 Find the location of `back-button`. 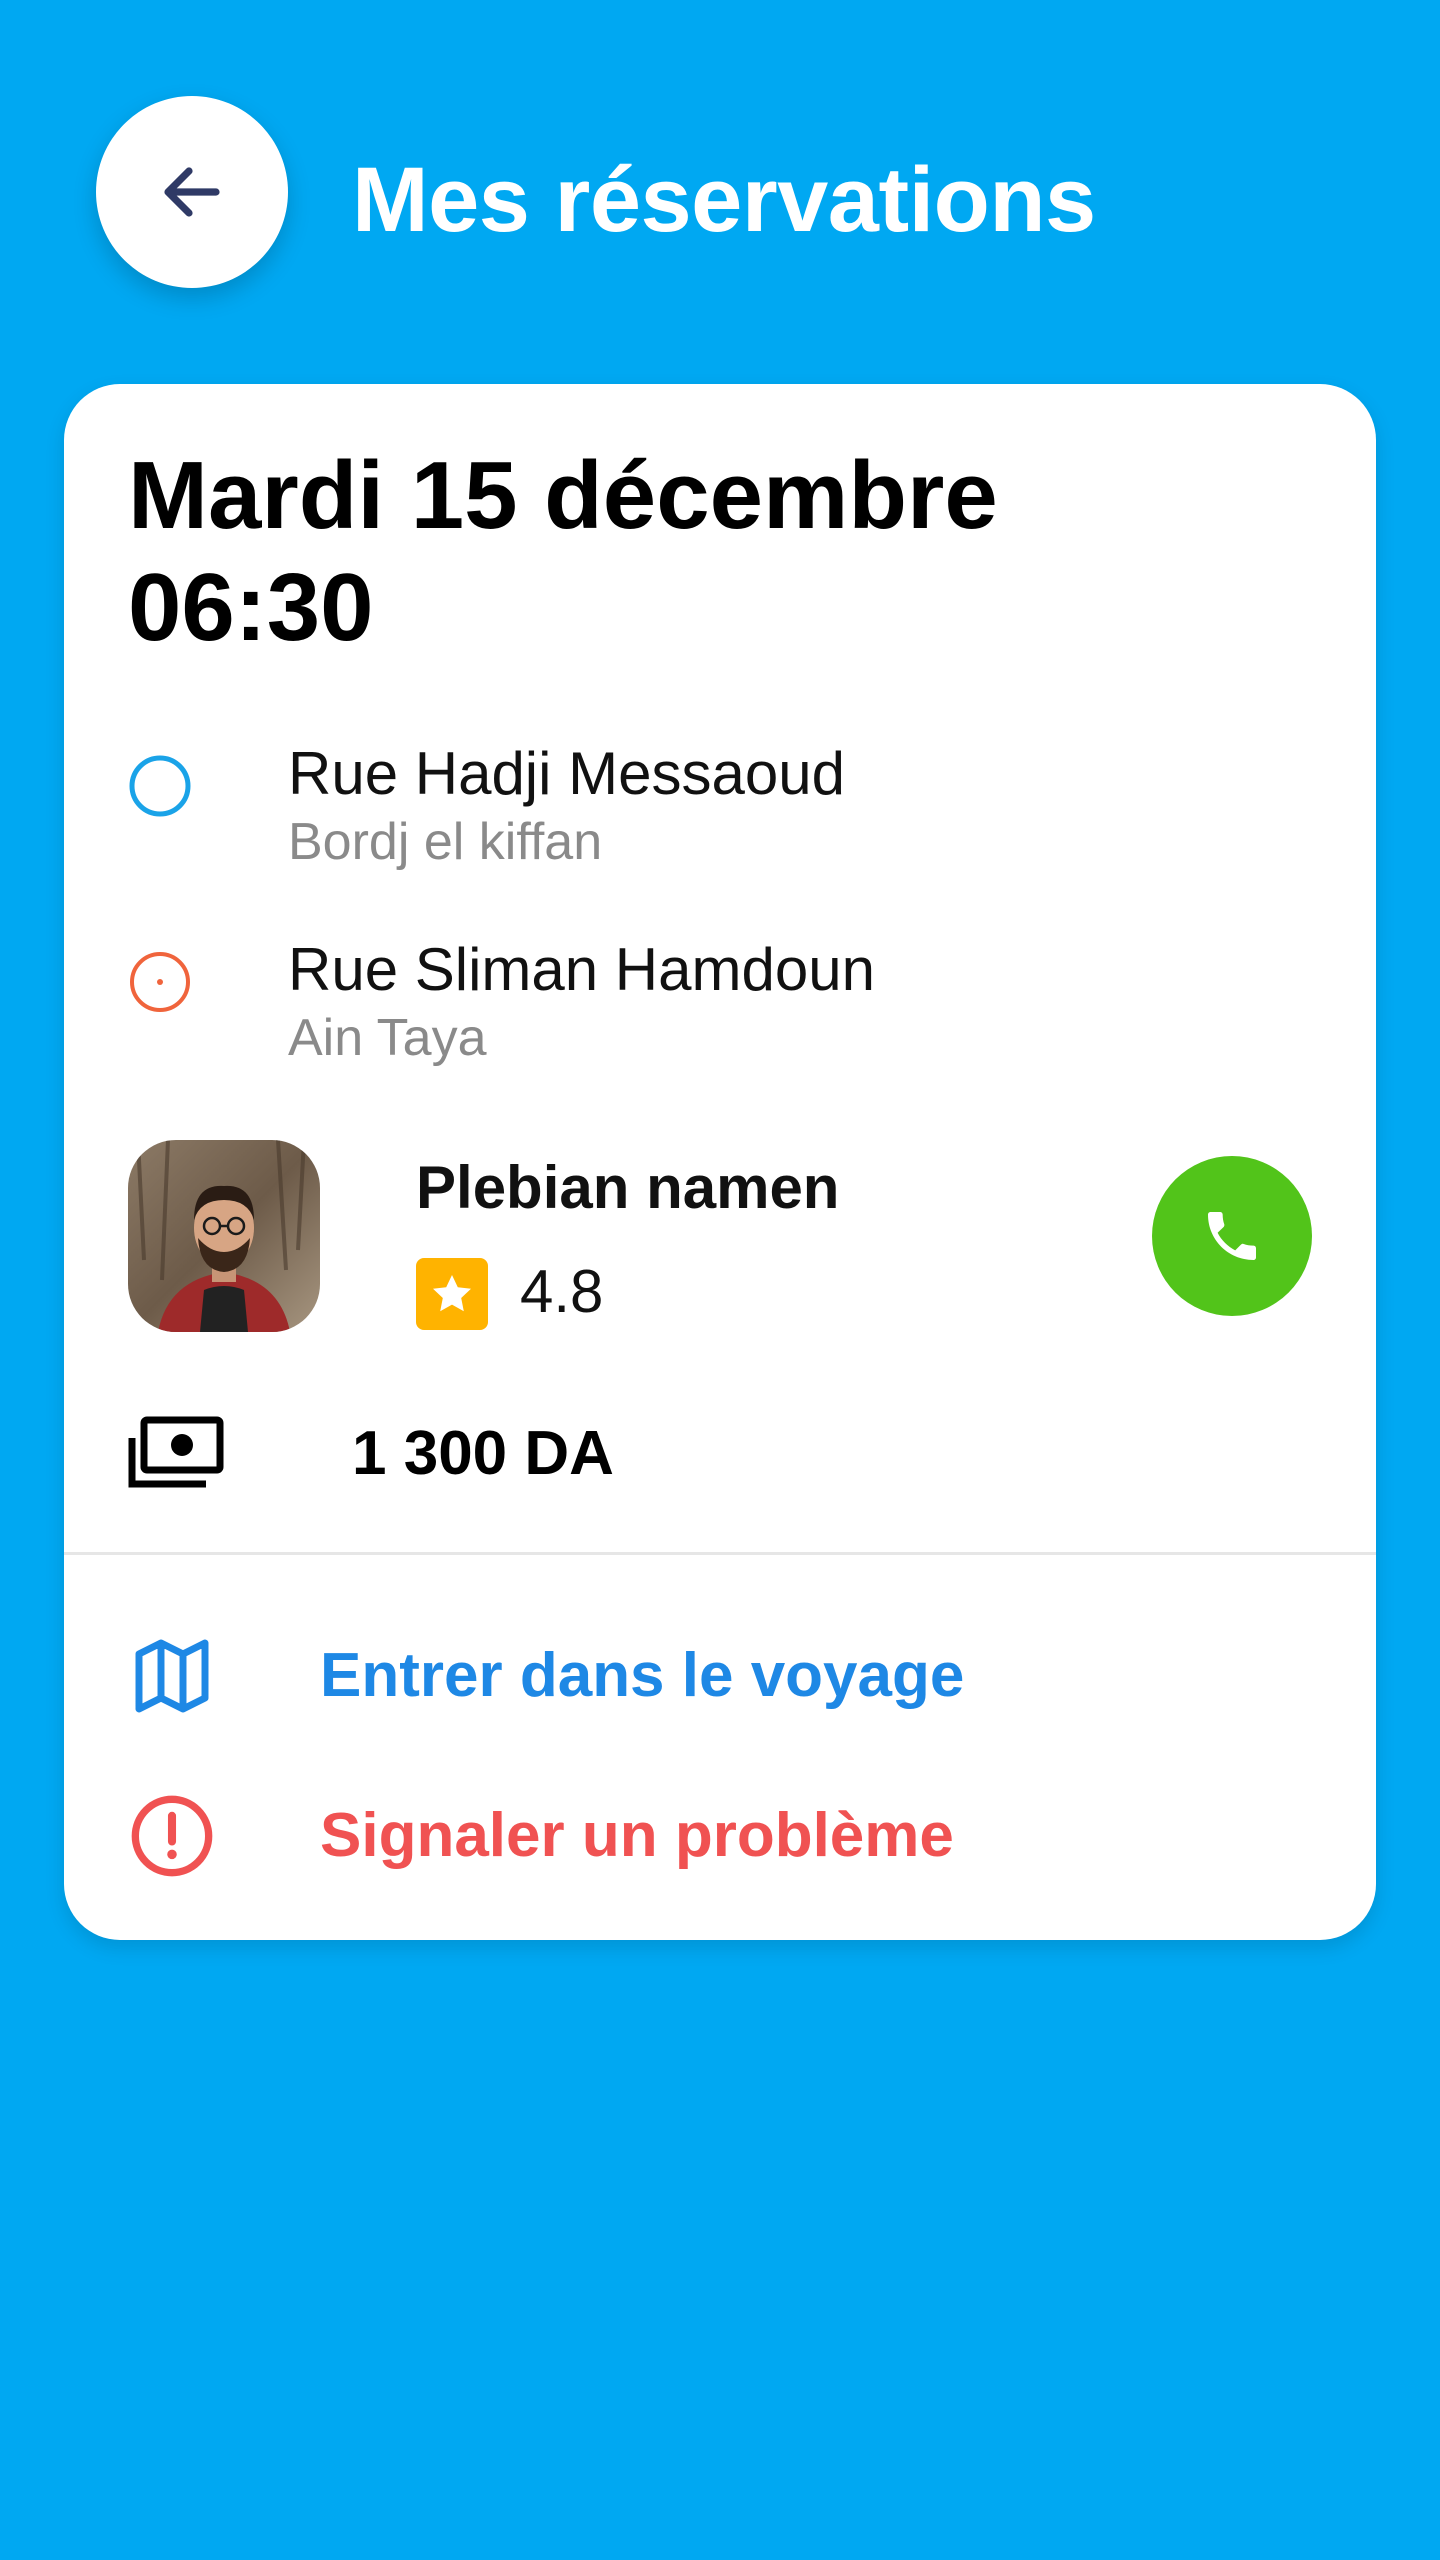

back-button is located at coordinates (192, 192).